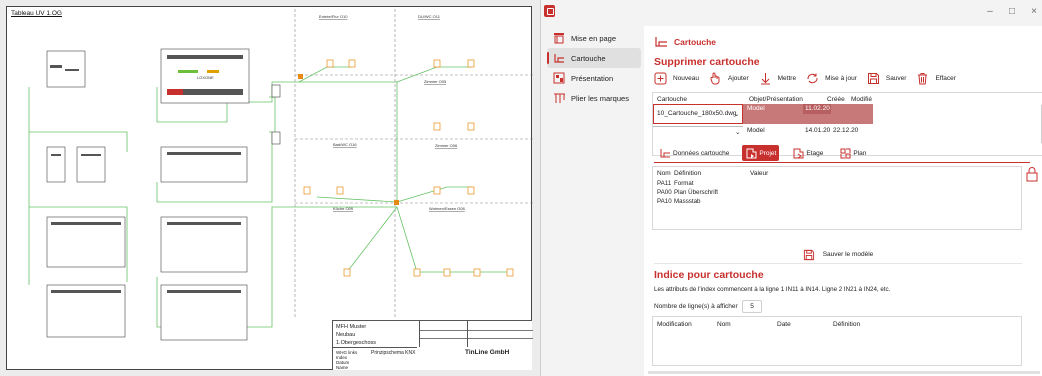 The image size is (1042, 376). I want to click on update-button: Mise à jour, so click(830, 78).